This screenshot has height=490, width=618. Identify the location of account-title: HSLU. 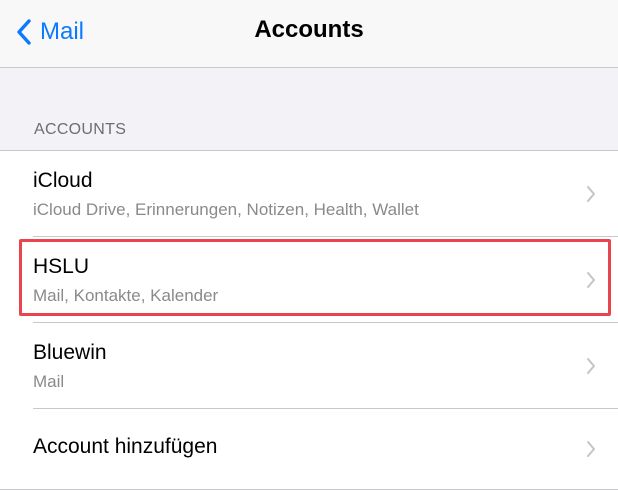
(61, 266).